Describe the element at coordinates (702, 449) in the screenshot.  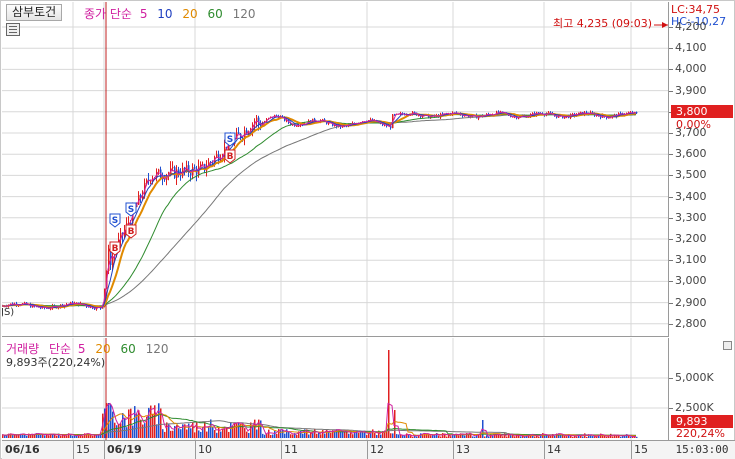
I see `time-readout: 15:03:00` at that location.